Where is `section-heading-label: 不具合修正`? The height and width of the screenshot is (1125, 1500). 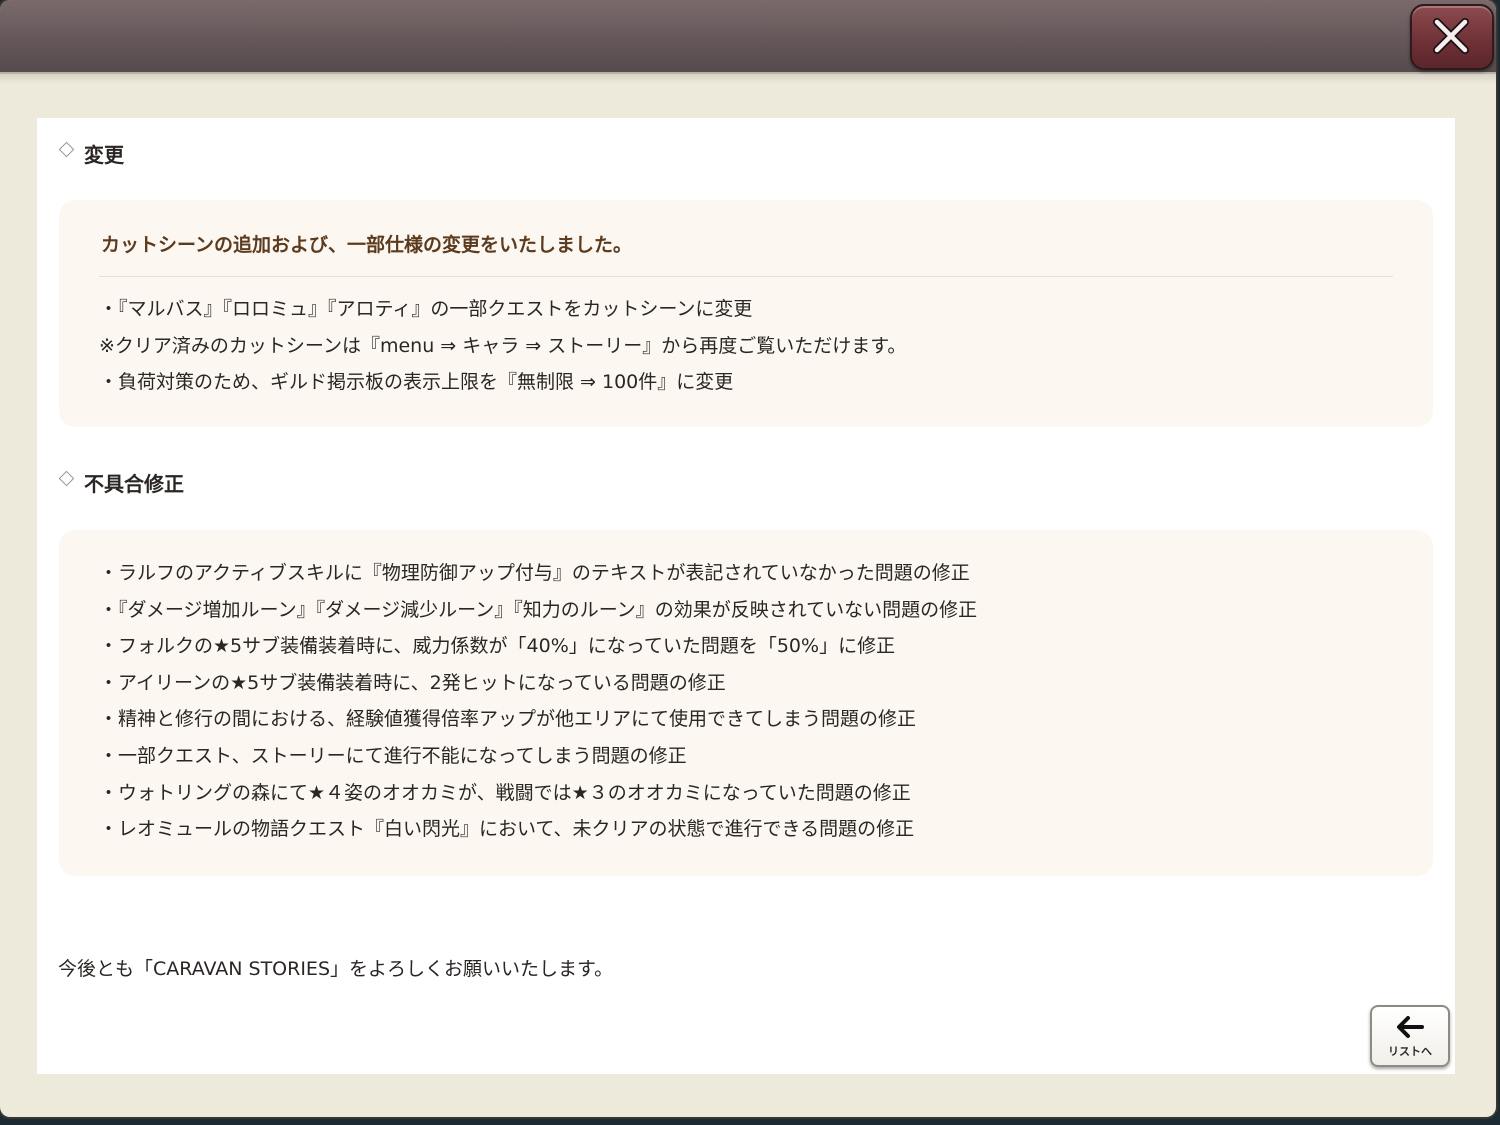
section-heading-label: 不具合修正 is located at coordinates (134, 483).